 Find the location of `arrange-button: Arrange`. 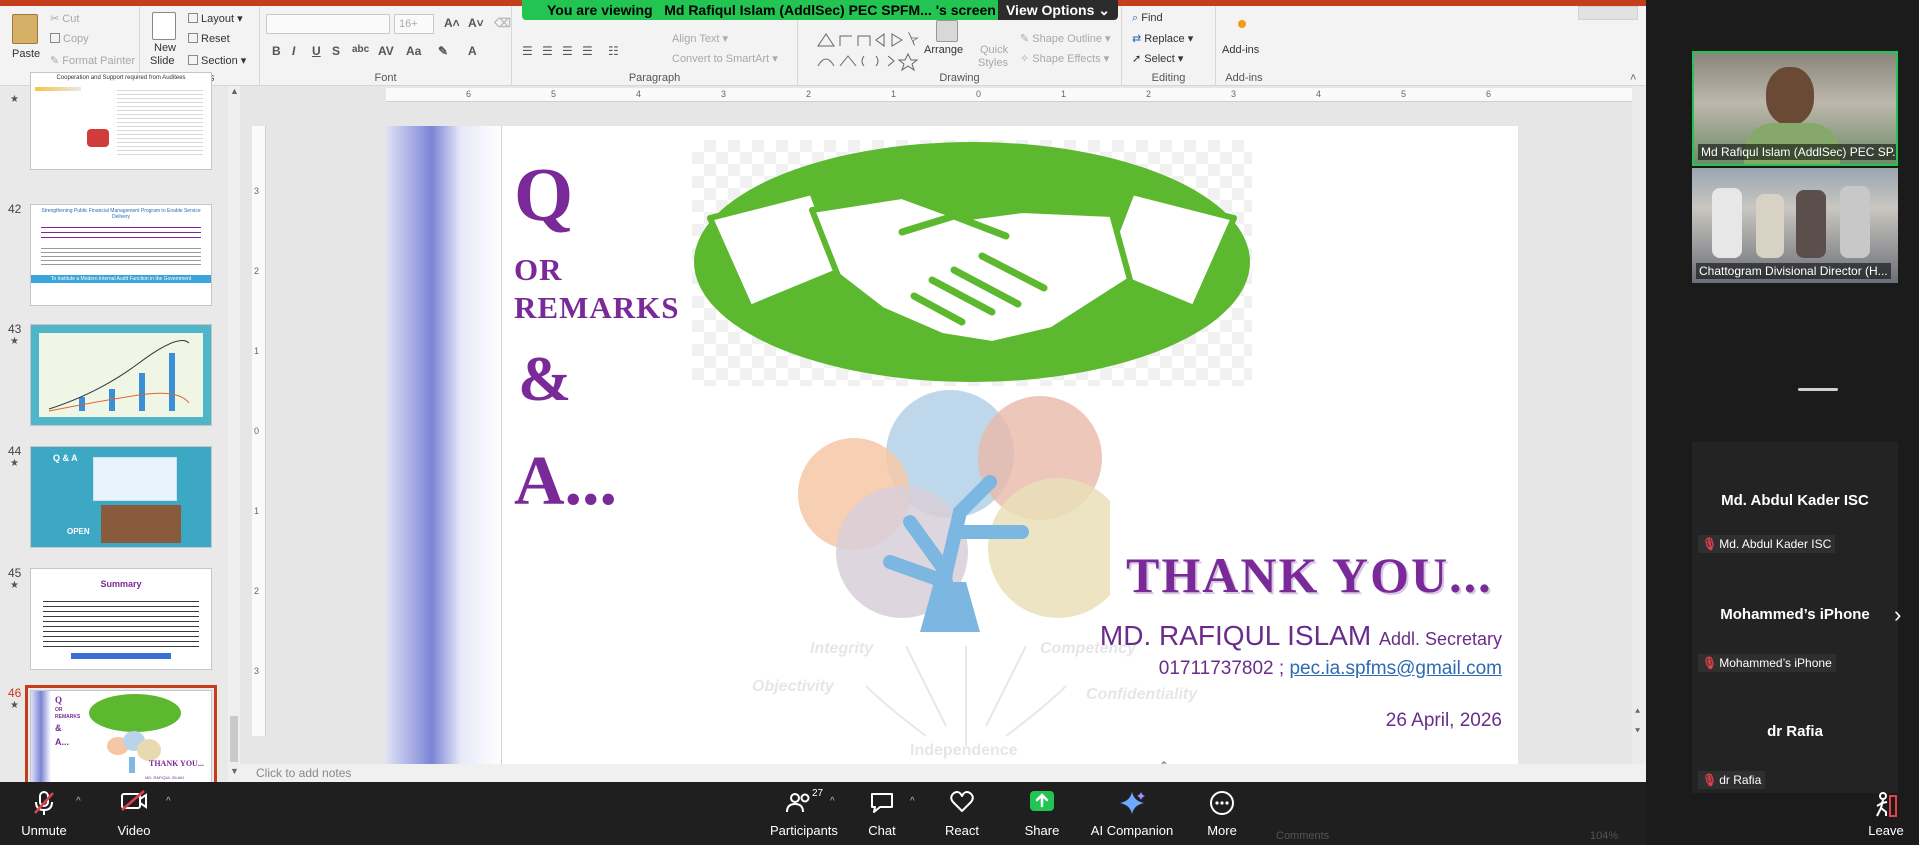

arrange-button: Arrange is located at coordinates (943, 50).